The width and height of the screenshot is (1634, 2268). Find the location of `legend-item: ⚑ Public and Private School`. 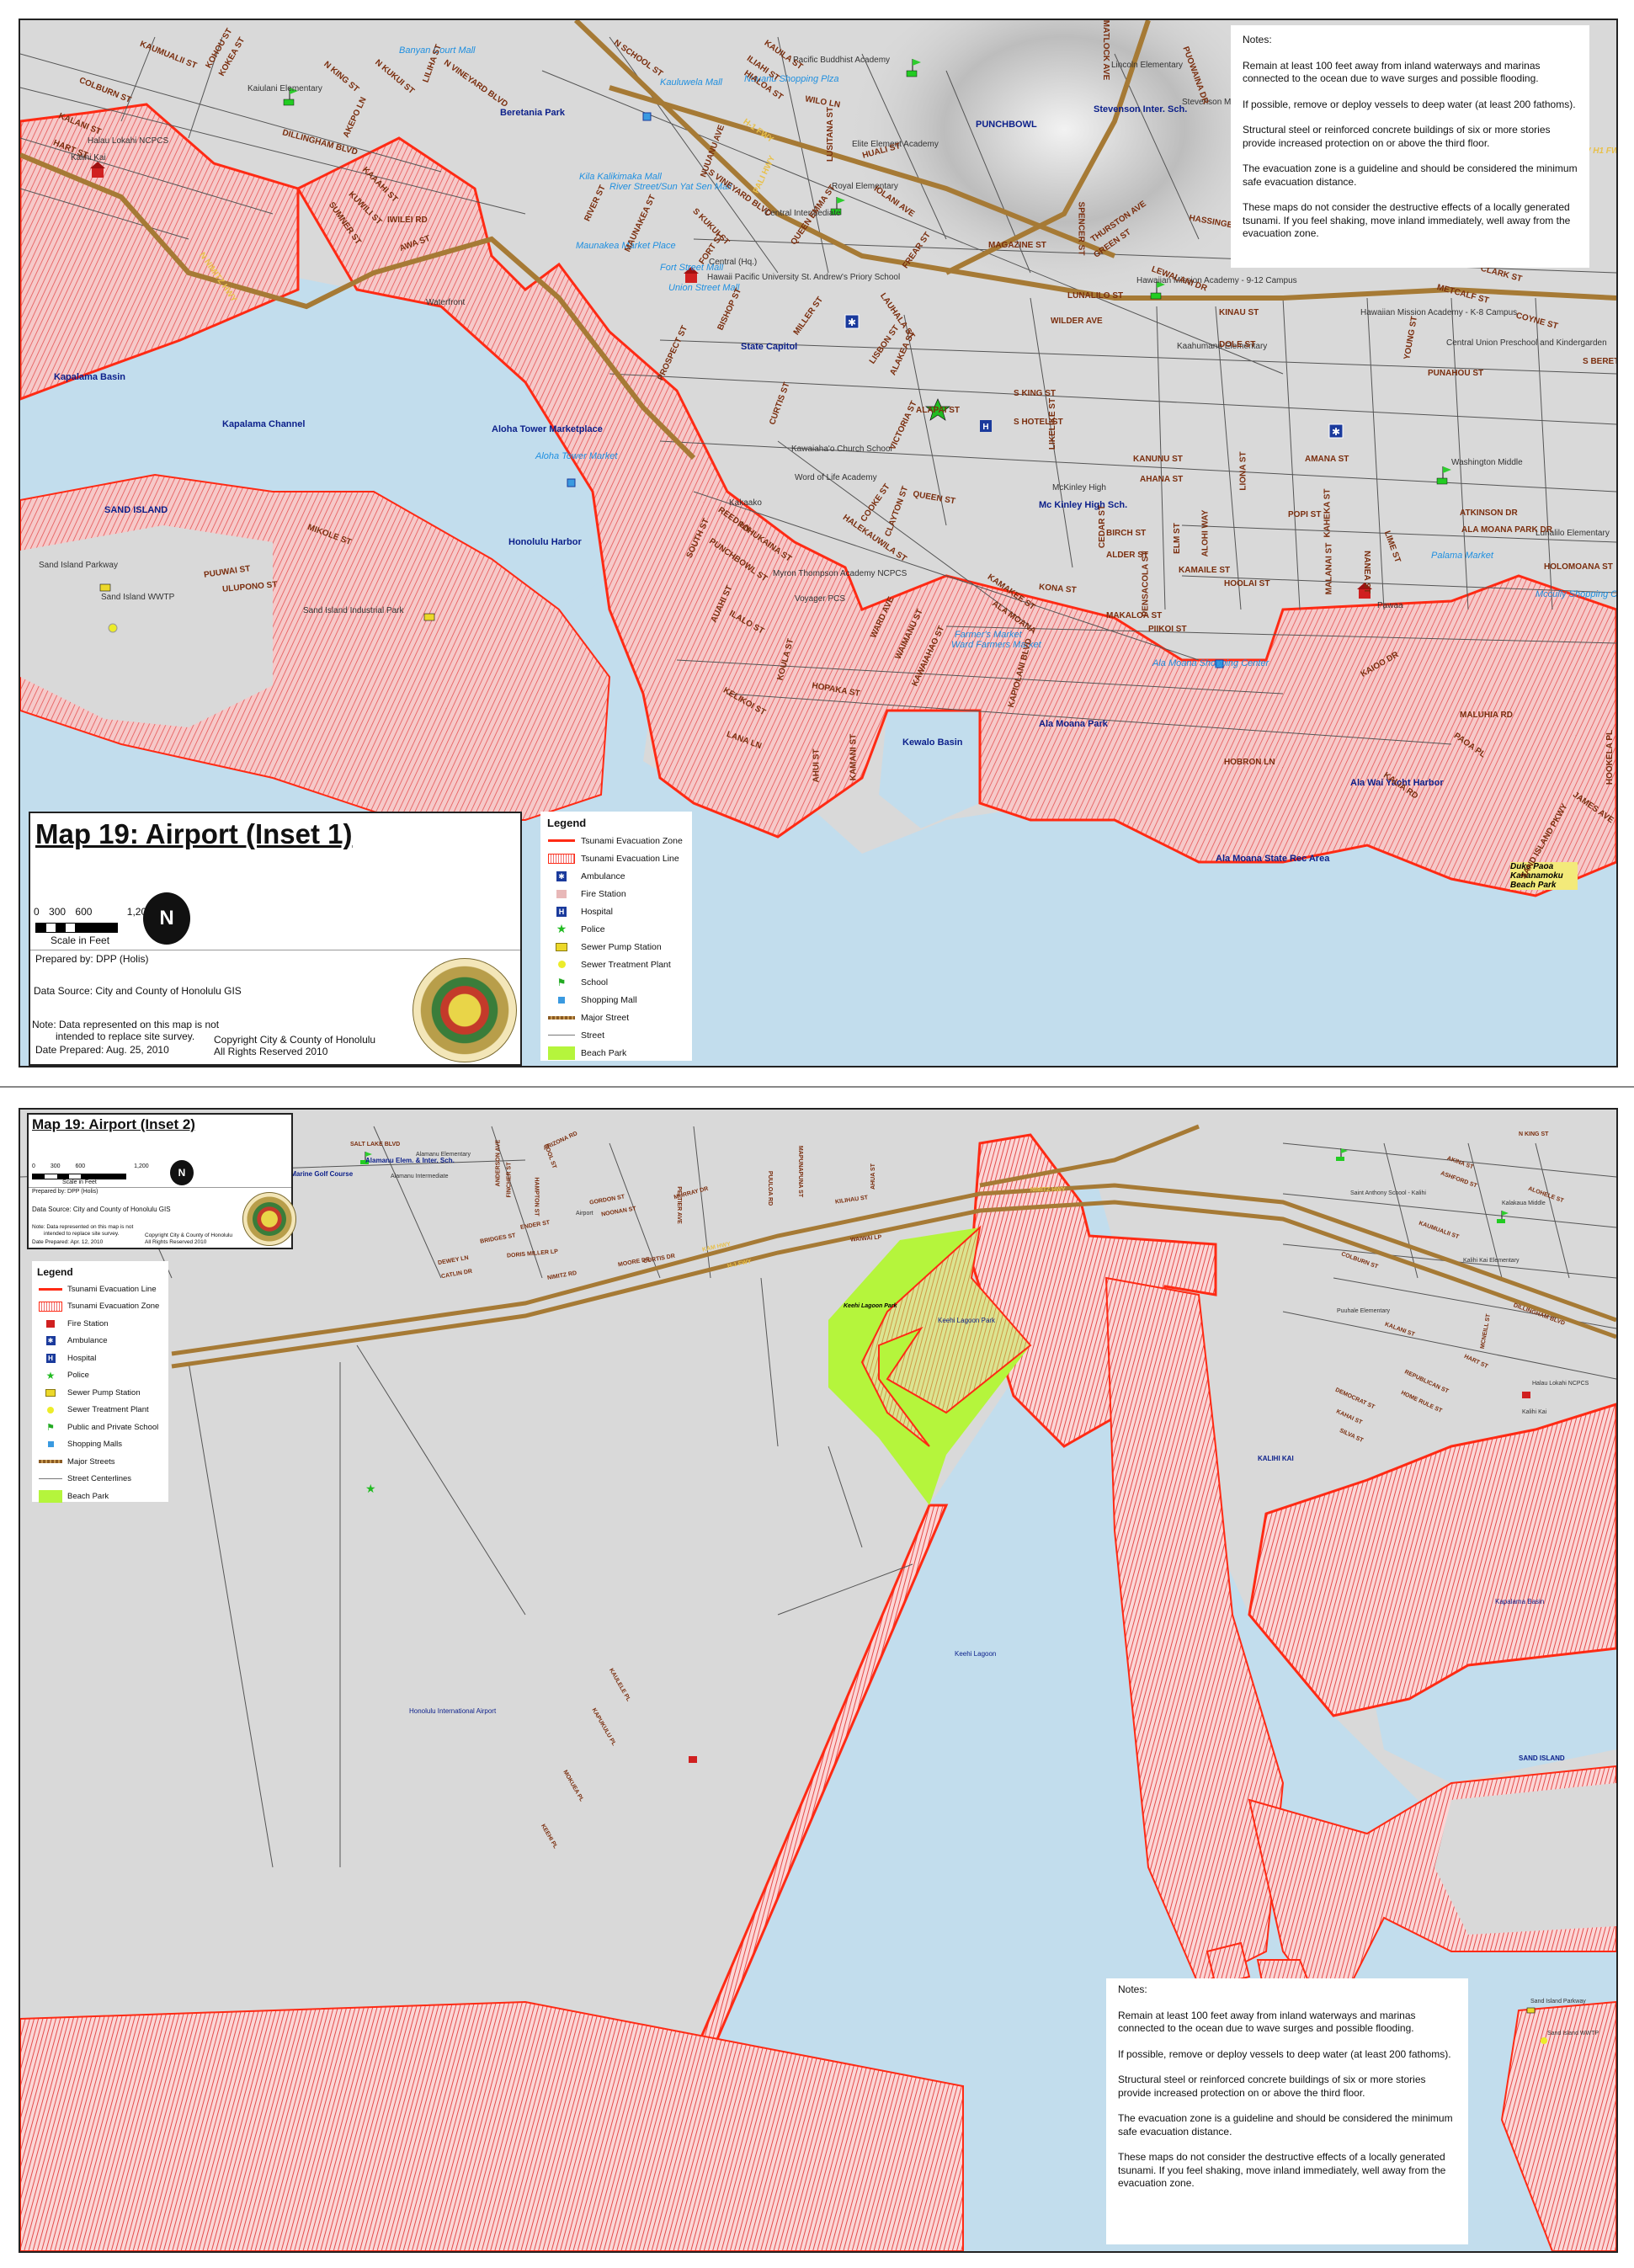

legend-item: ⚑ Public and Private School is located at coordinates (100, 1428).